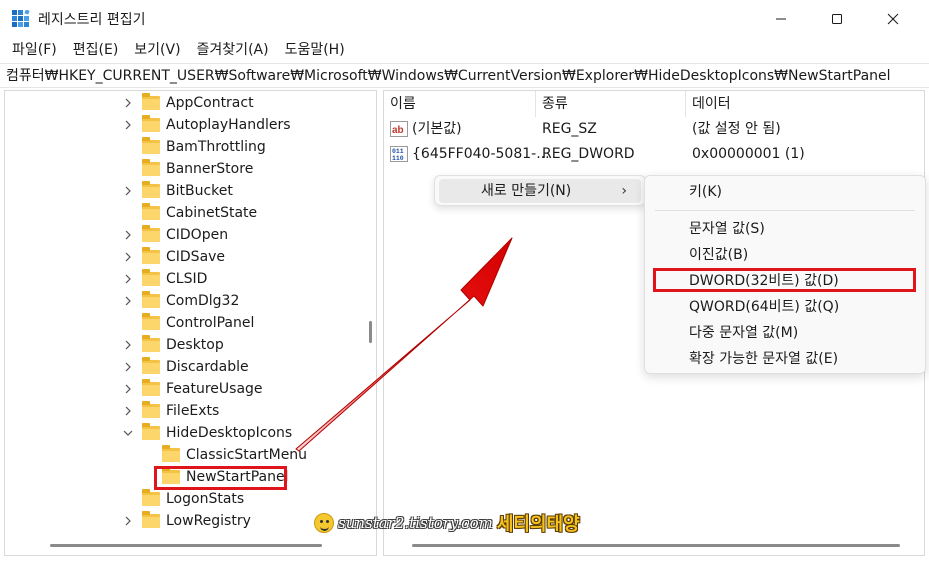  Describe the element at coordinates (214, 389) in the screenshot. I see `tree-item-label: FeatureUsage` at that location.